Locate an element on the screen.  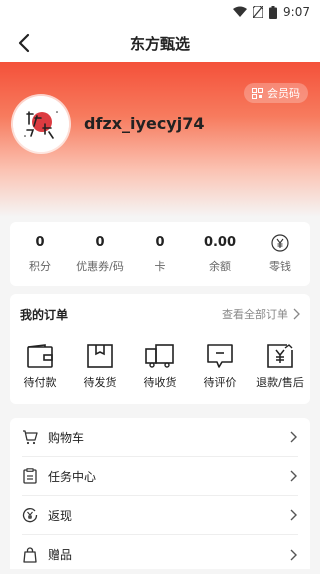
member-code-button: 会员码 is located at coordinates (276, 93).